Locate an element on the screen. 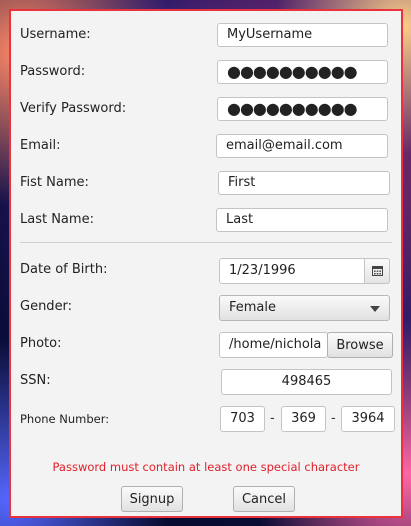 The width and height of the screenshot is (411, 526). photo-path-field: /home/nichola is located at coordinates (273, 345).